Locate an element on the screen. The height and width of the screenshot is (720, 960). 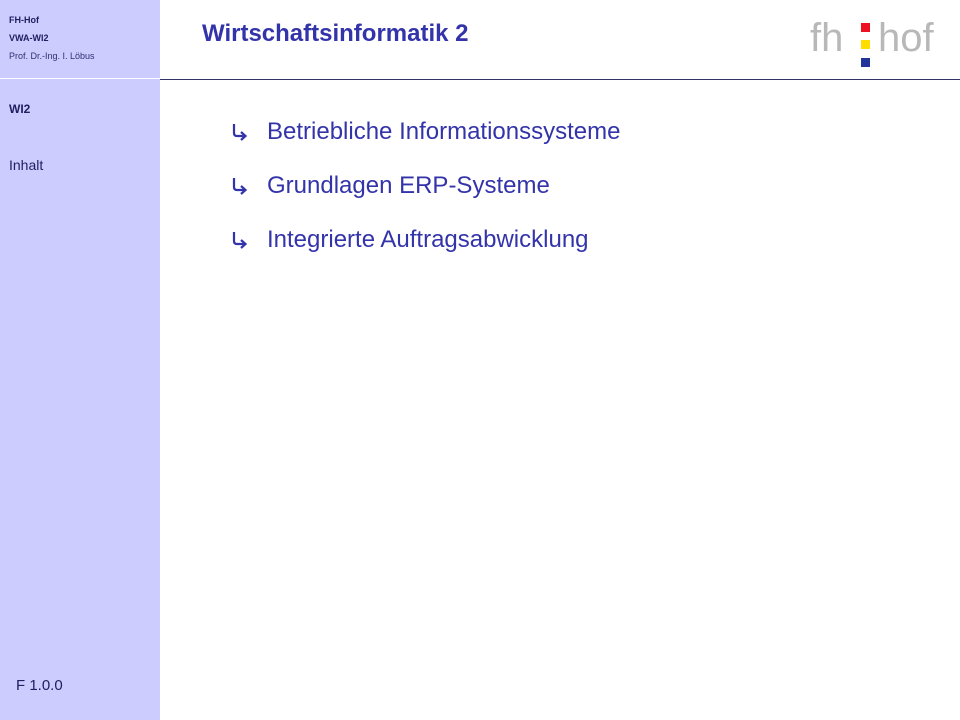
logo-fh-text: fh is located at coordinates (827, 38).